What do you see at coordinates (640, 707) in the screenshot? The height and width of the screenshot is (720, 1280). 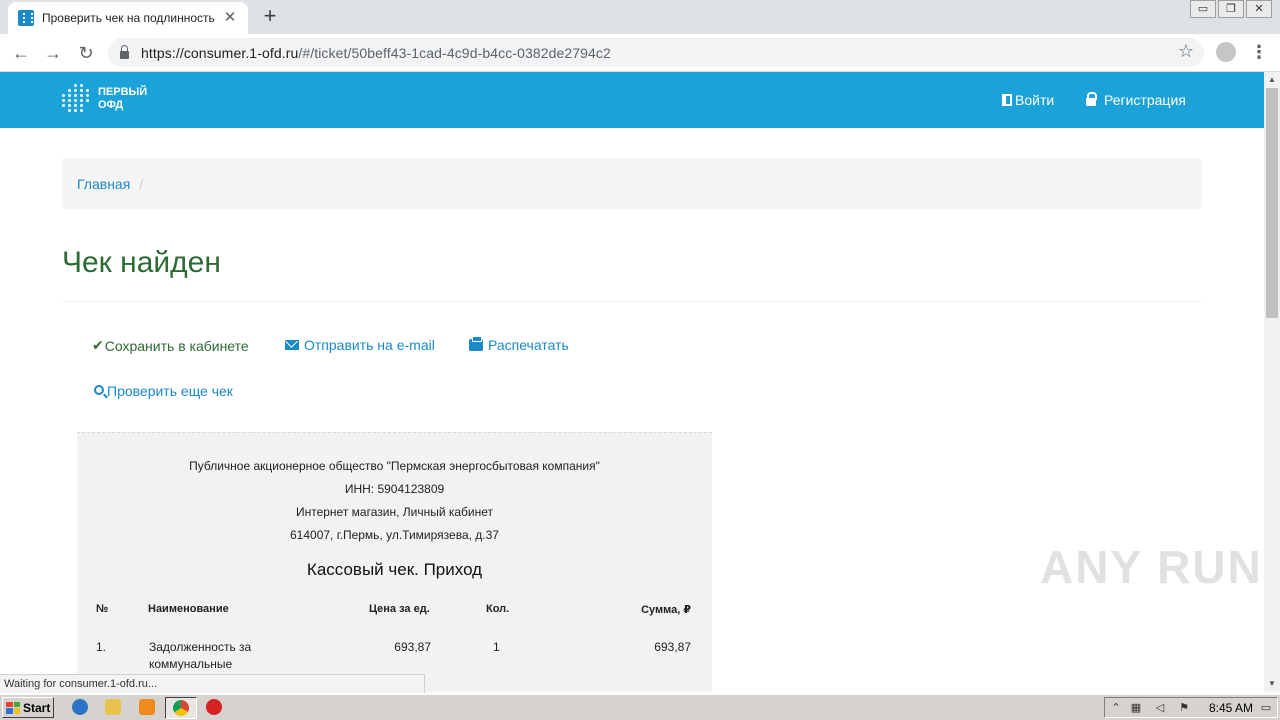 I see `windows-taskbar: Start ⌃ ▦ ◁ ⚑ 8:45 AM ▭` at bounding box center [640, 707].